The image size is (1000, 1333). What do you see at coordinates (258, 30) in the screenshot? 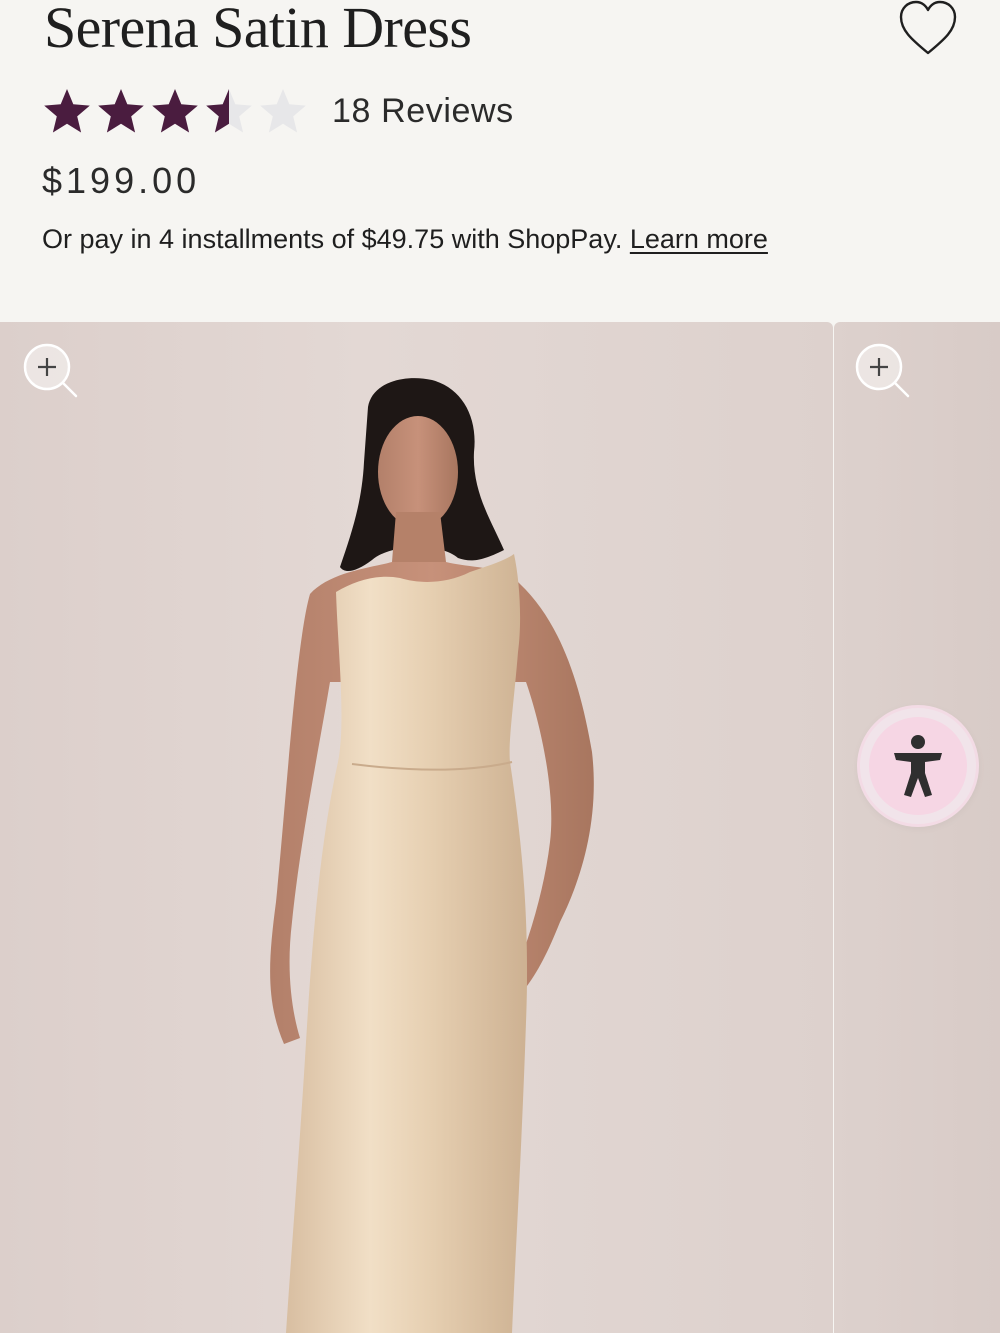
I see `product-title: Serena Satin Dress` at bounding box center [258, 30].